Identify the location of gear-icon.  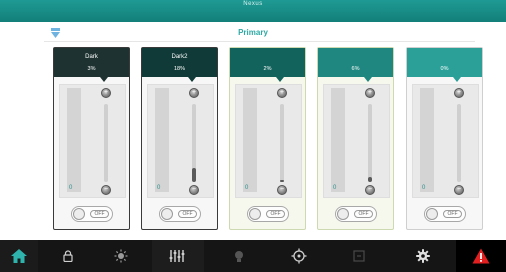
(423, 256).